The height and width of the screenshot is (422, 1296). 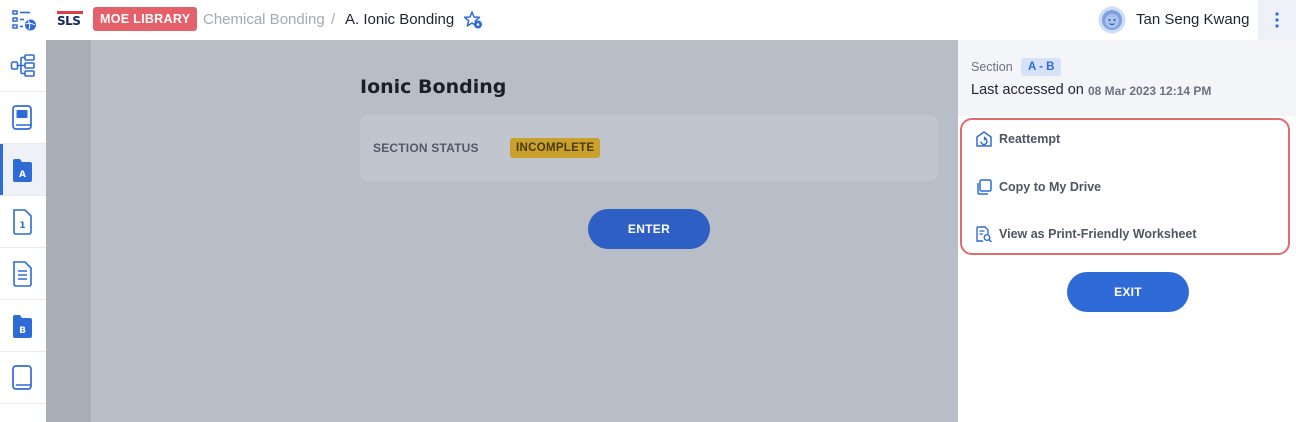 I want to click on section-a-letter: A, so click(x=22, y=175).